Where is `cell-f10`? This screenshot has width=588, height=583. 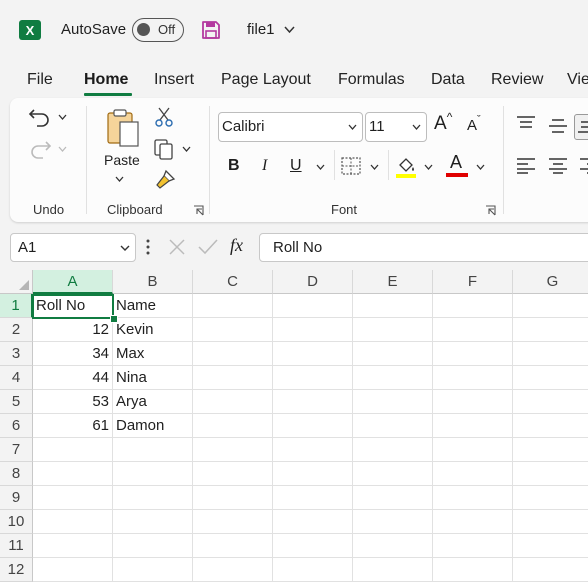 cell-f10 is located at coordinates (473, 522).